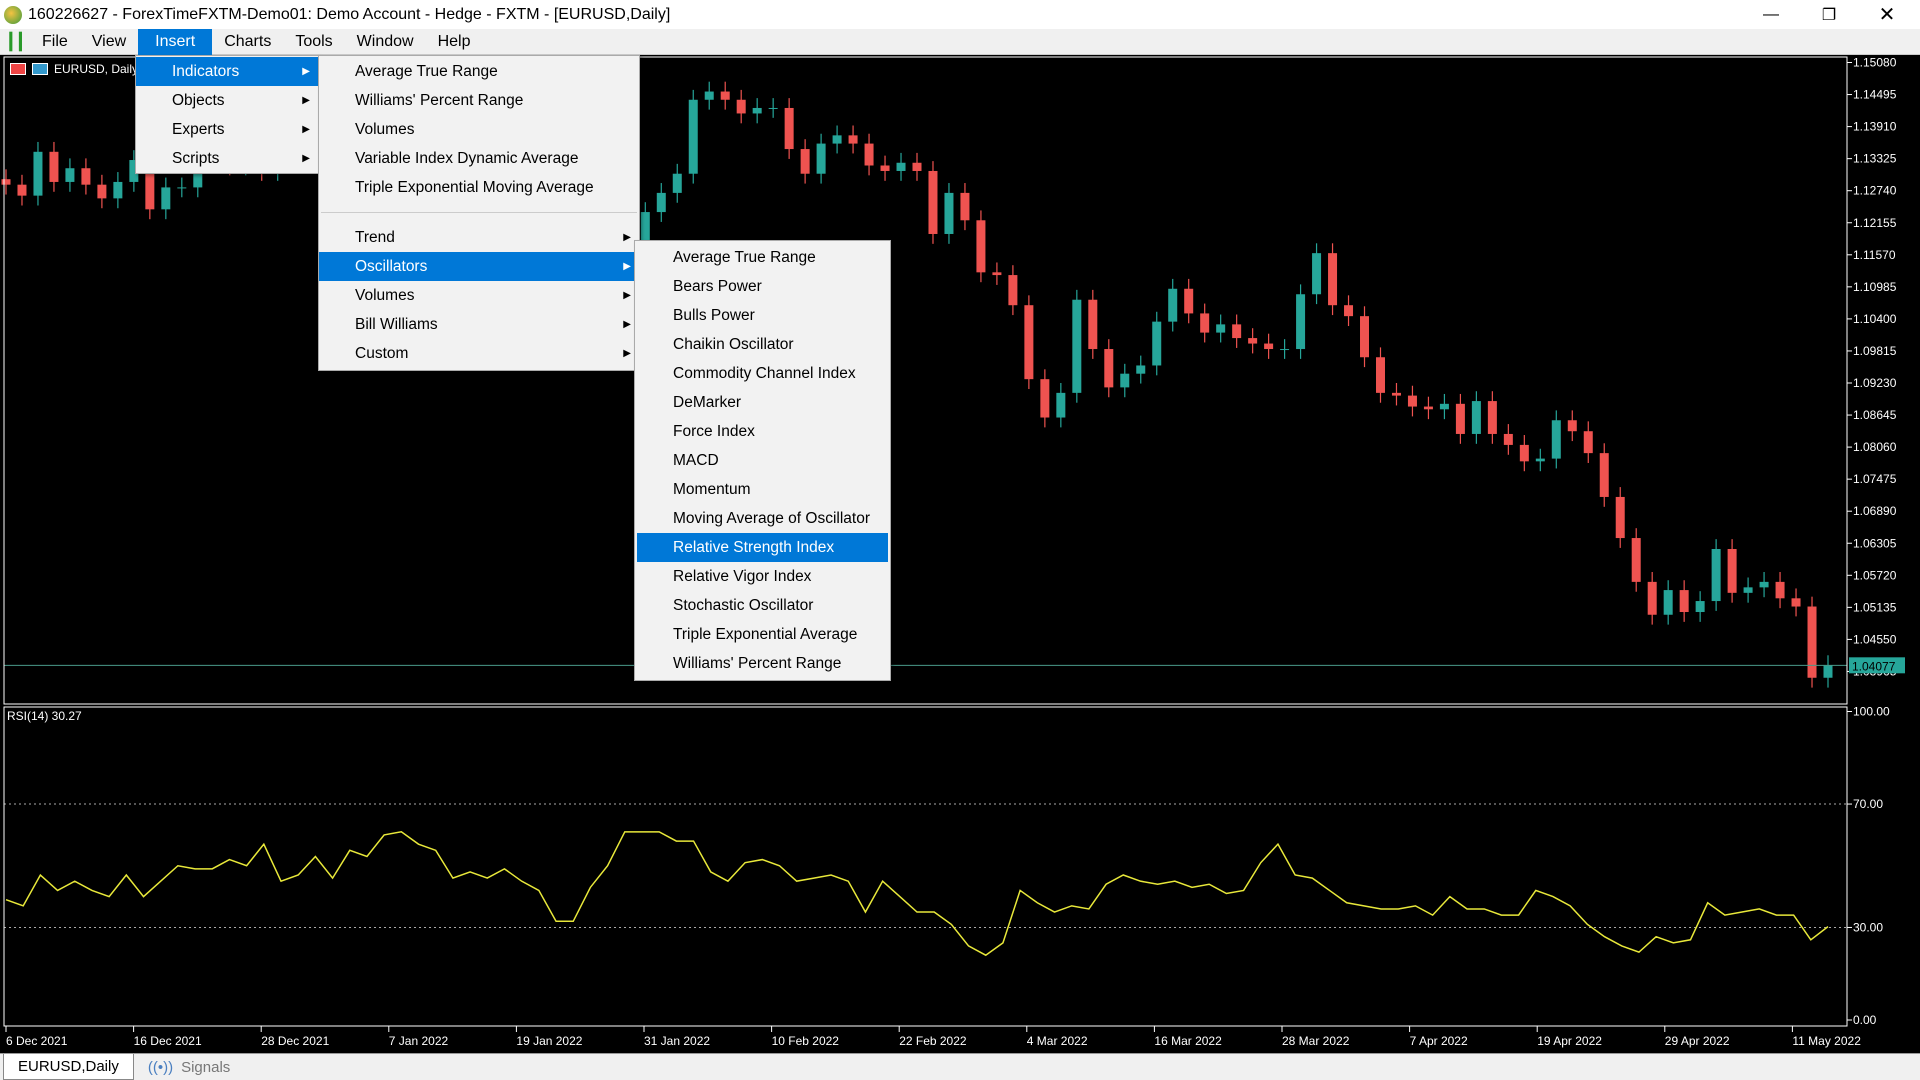 This screenshot has height=1080, width=1920. I want to click on date-tick-label: 28 Dec 2021, so click(295, 1041).